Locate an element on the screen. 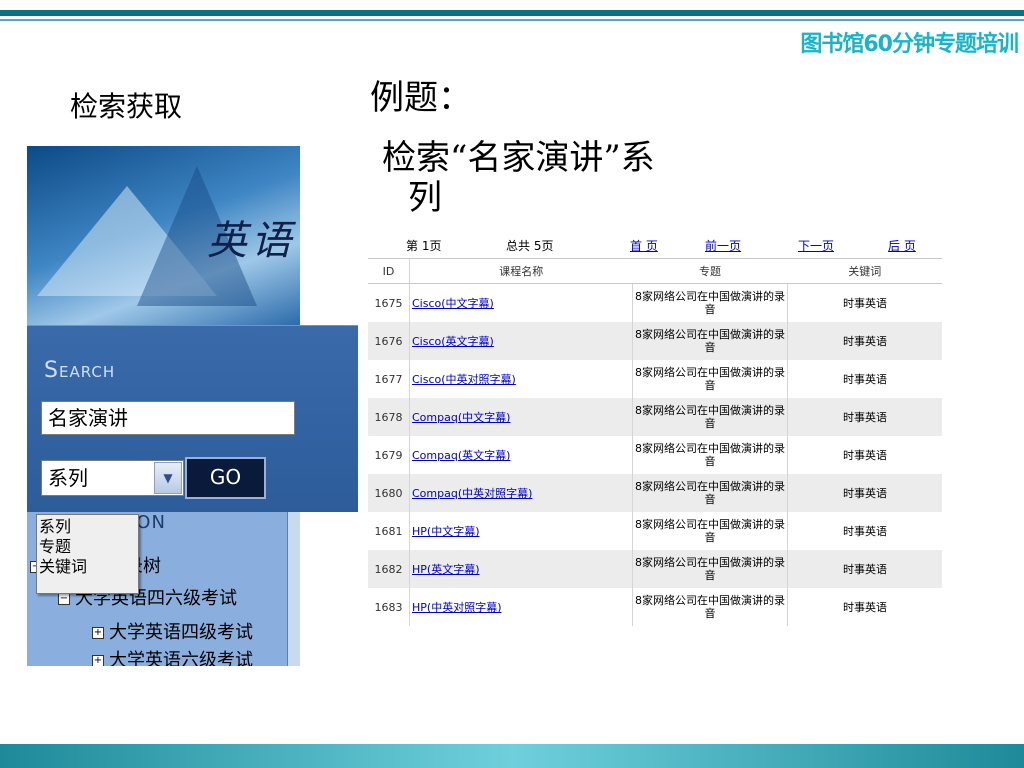 Image resolution: width=1024 pixels, height=768 pixels. total-pages: 总共 5页 is located at coordinates (530, 246).